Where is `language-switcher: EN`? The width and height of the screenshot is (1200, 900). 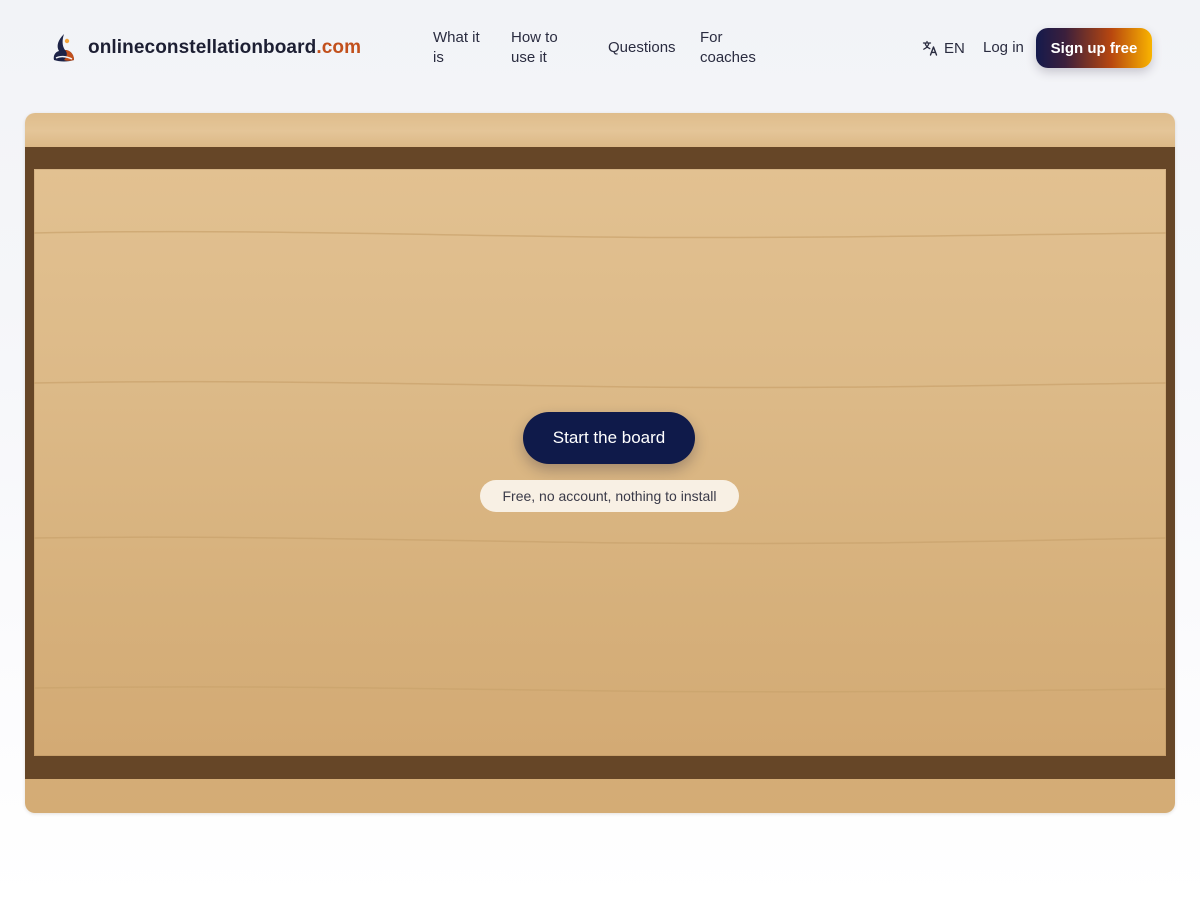 language-switcher: EN is located at coordinates (943, 48).